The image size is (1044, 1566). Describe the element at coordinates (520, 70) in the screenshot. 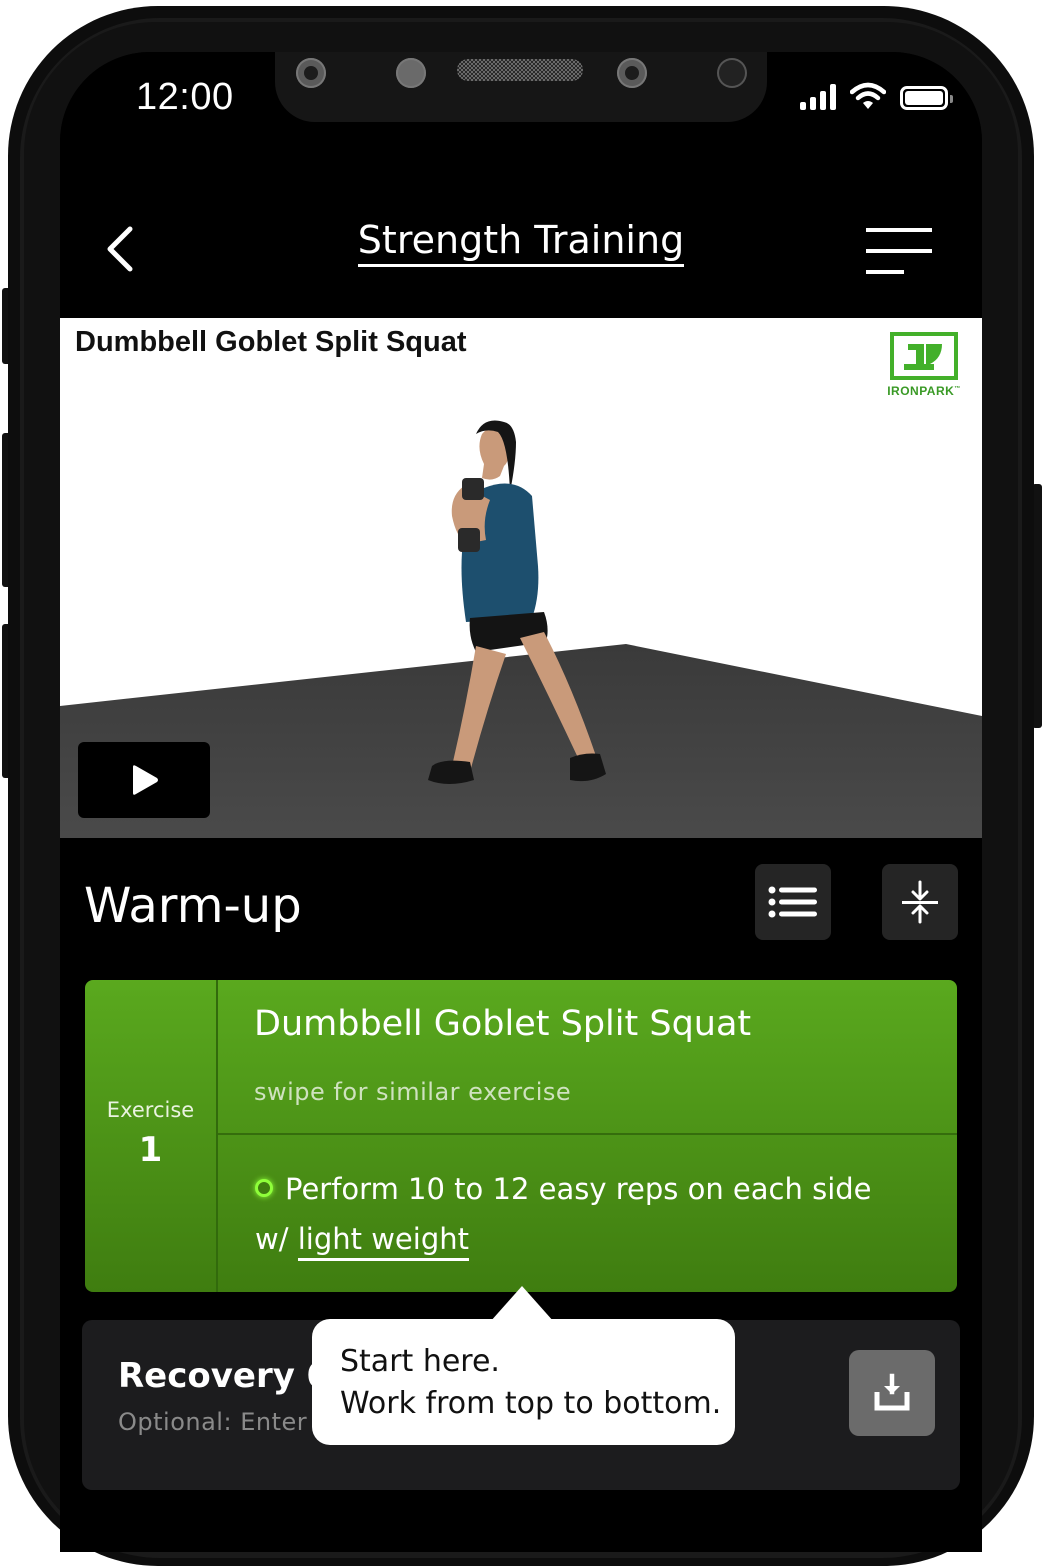

I see `speaker-grille` at that location.